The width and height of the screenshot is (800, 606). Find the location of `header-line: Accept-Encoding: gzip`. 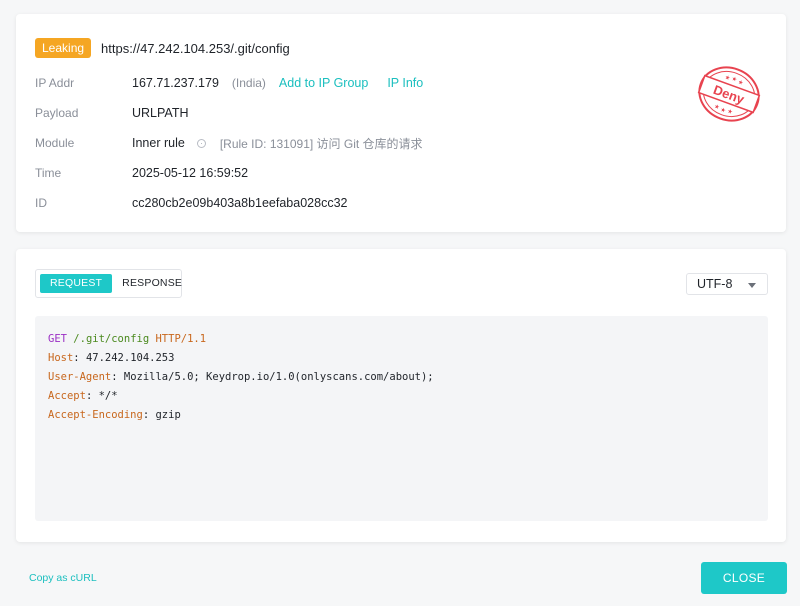

header-line: Accept-Encoding: gzip is located at coordinates (114, 415).